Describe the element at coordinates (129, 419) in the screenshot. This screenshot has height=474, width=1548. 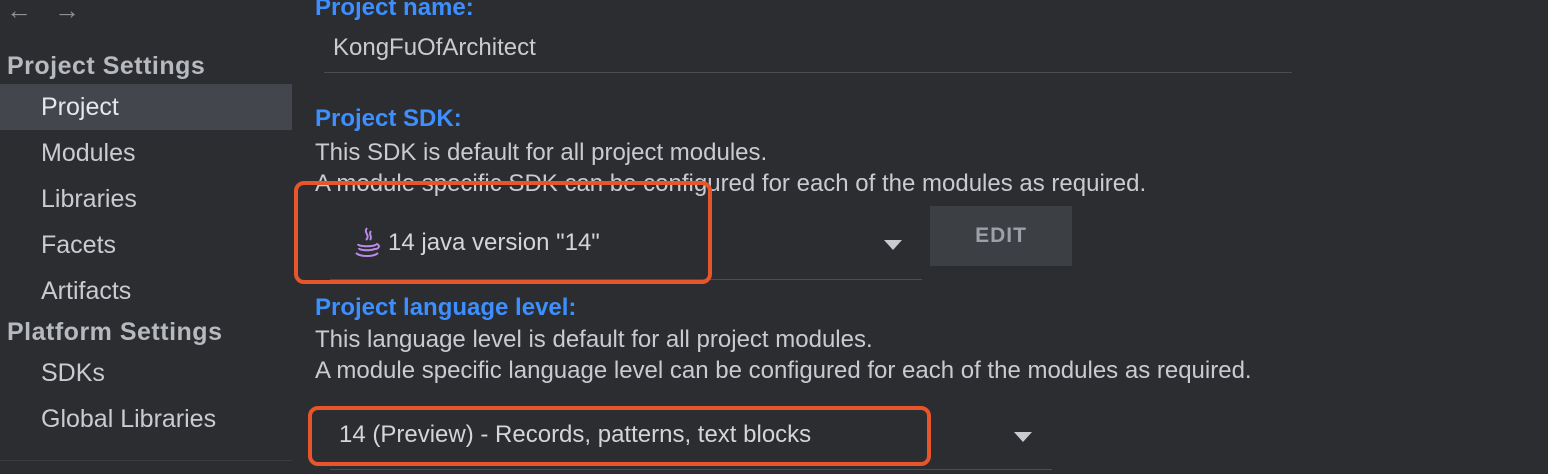
I see `sidebar-item-label: Global Libraries` at that location.